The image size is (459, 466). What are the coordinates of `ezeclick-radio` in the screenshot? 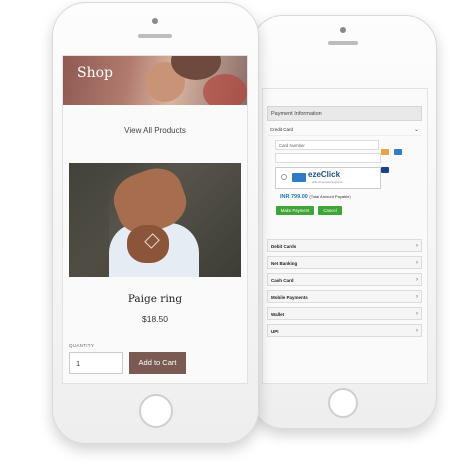 It's located at (284, 177).